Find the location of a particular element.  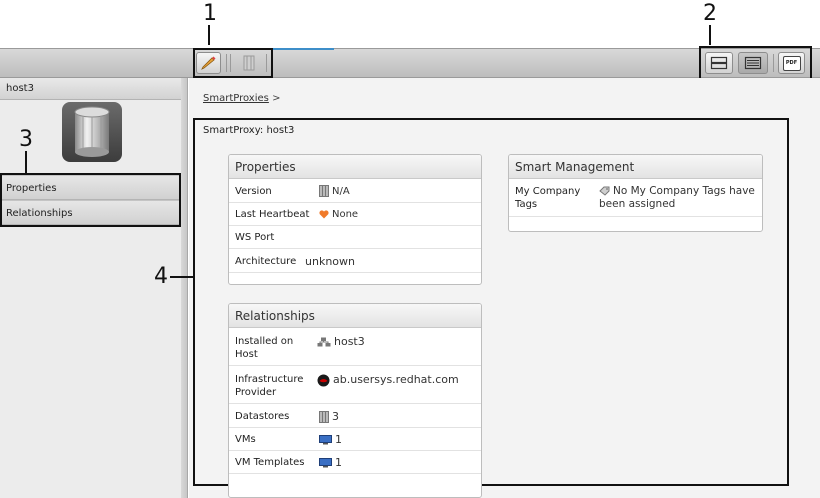

row-value: None is located at coordinates (338, 214).